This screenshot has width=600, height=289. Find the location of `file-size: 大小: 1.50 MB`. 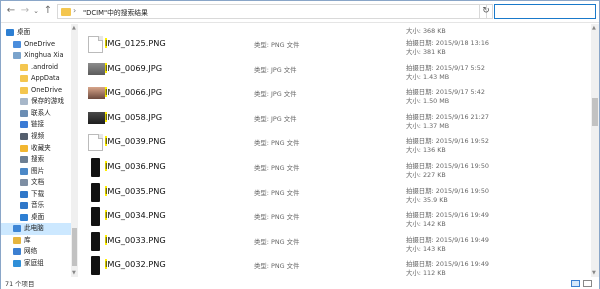

file-size: 大小: 1.50 MB is located at coordinates (428, 101).